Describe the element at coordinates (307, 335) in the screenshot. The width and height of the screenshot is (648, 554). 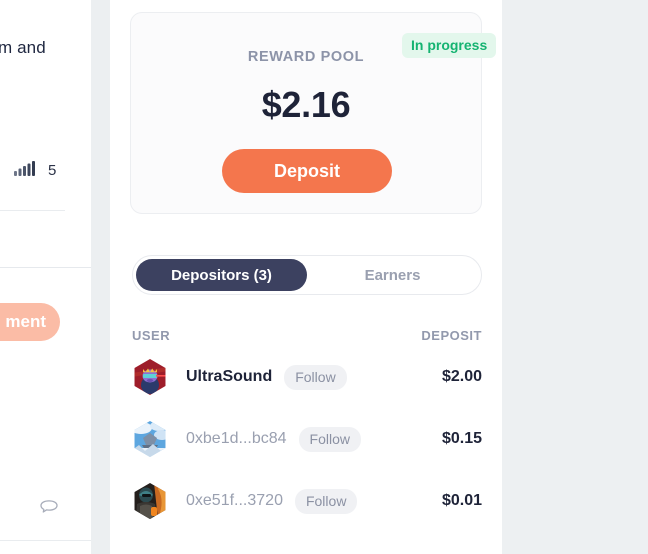
I see `list-header: USER DEPOSIT` at that location.